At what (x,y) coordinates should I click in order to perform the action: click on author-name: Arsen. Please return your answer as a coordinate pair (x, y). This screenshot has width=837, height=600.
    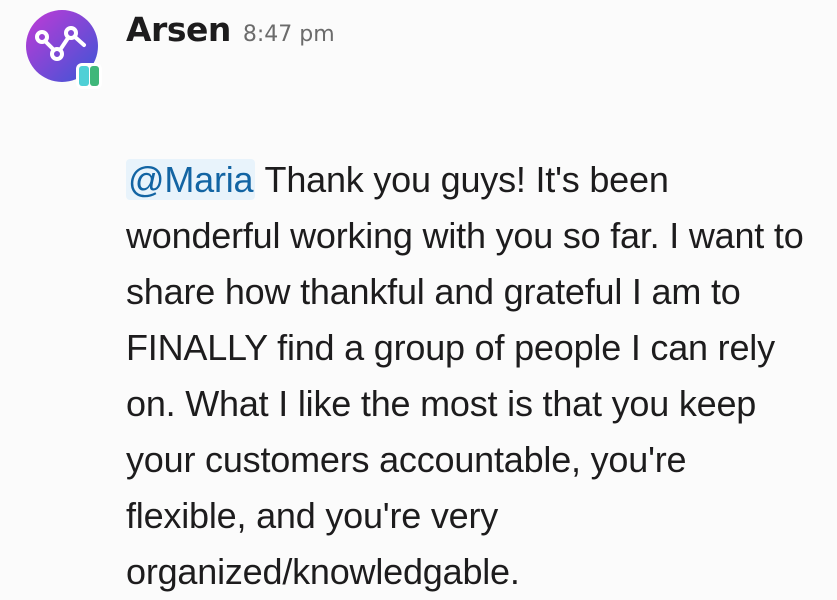
    Looking at the image, I should click on (178, 29).